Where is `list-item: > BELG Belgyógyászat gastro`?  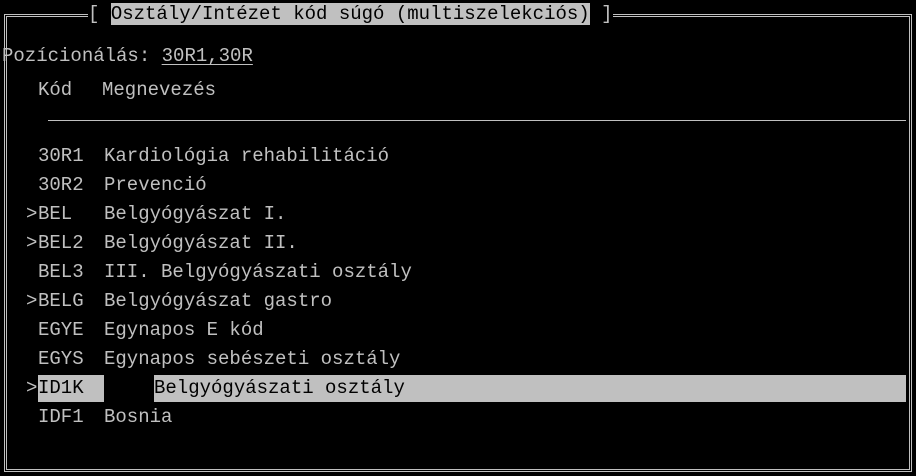 list-item: > BELG Belgyógyászat gastro is located at coordinates (455, 301).